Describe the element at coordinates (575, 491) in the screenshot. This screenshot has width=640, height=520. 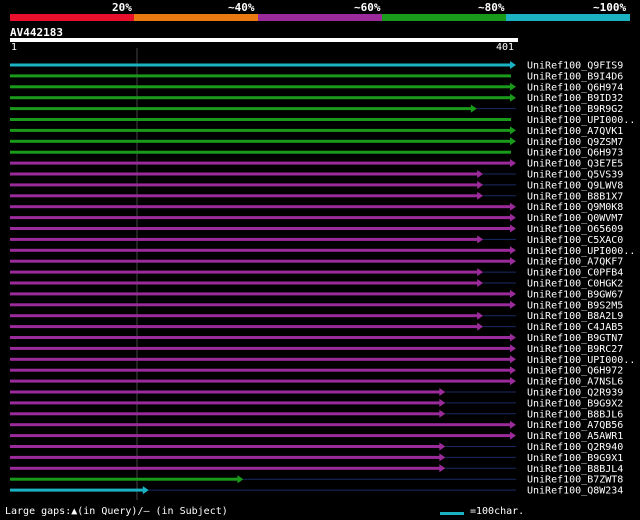
I see `hit-label: UniRef100_Q8W234` at that location.